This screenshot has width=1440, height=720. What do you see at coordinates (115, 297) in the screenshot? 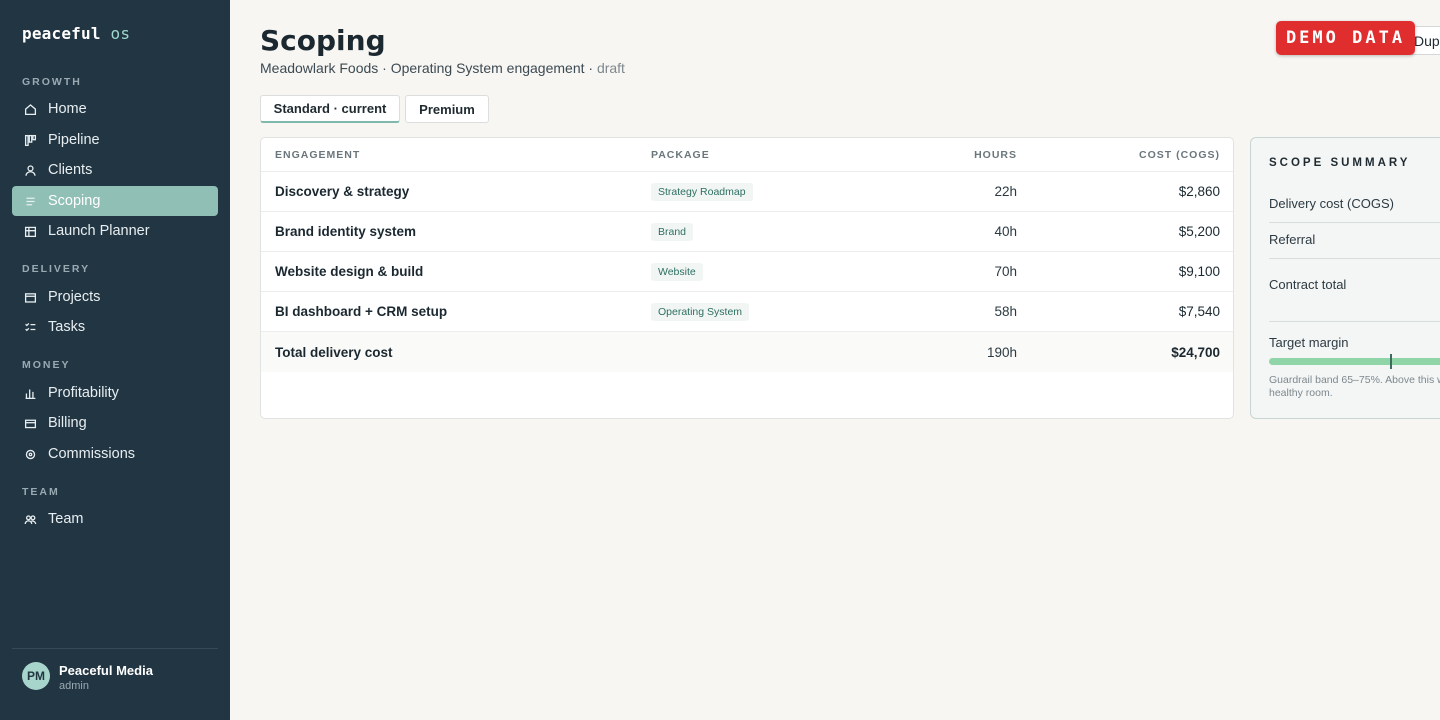
I see `sidebar-item-projects: Projects` at bounding box center [115, 297].